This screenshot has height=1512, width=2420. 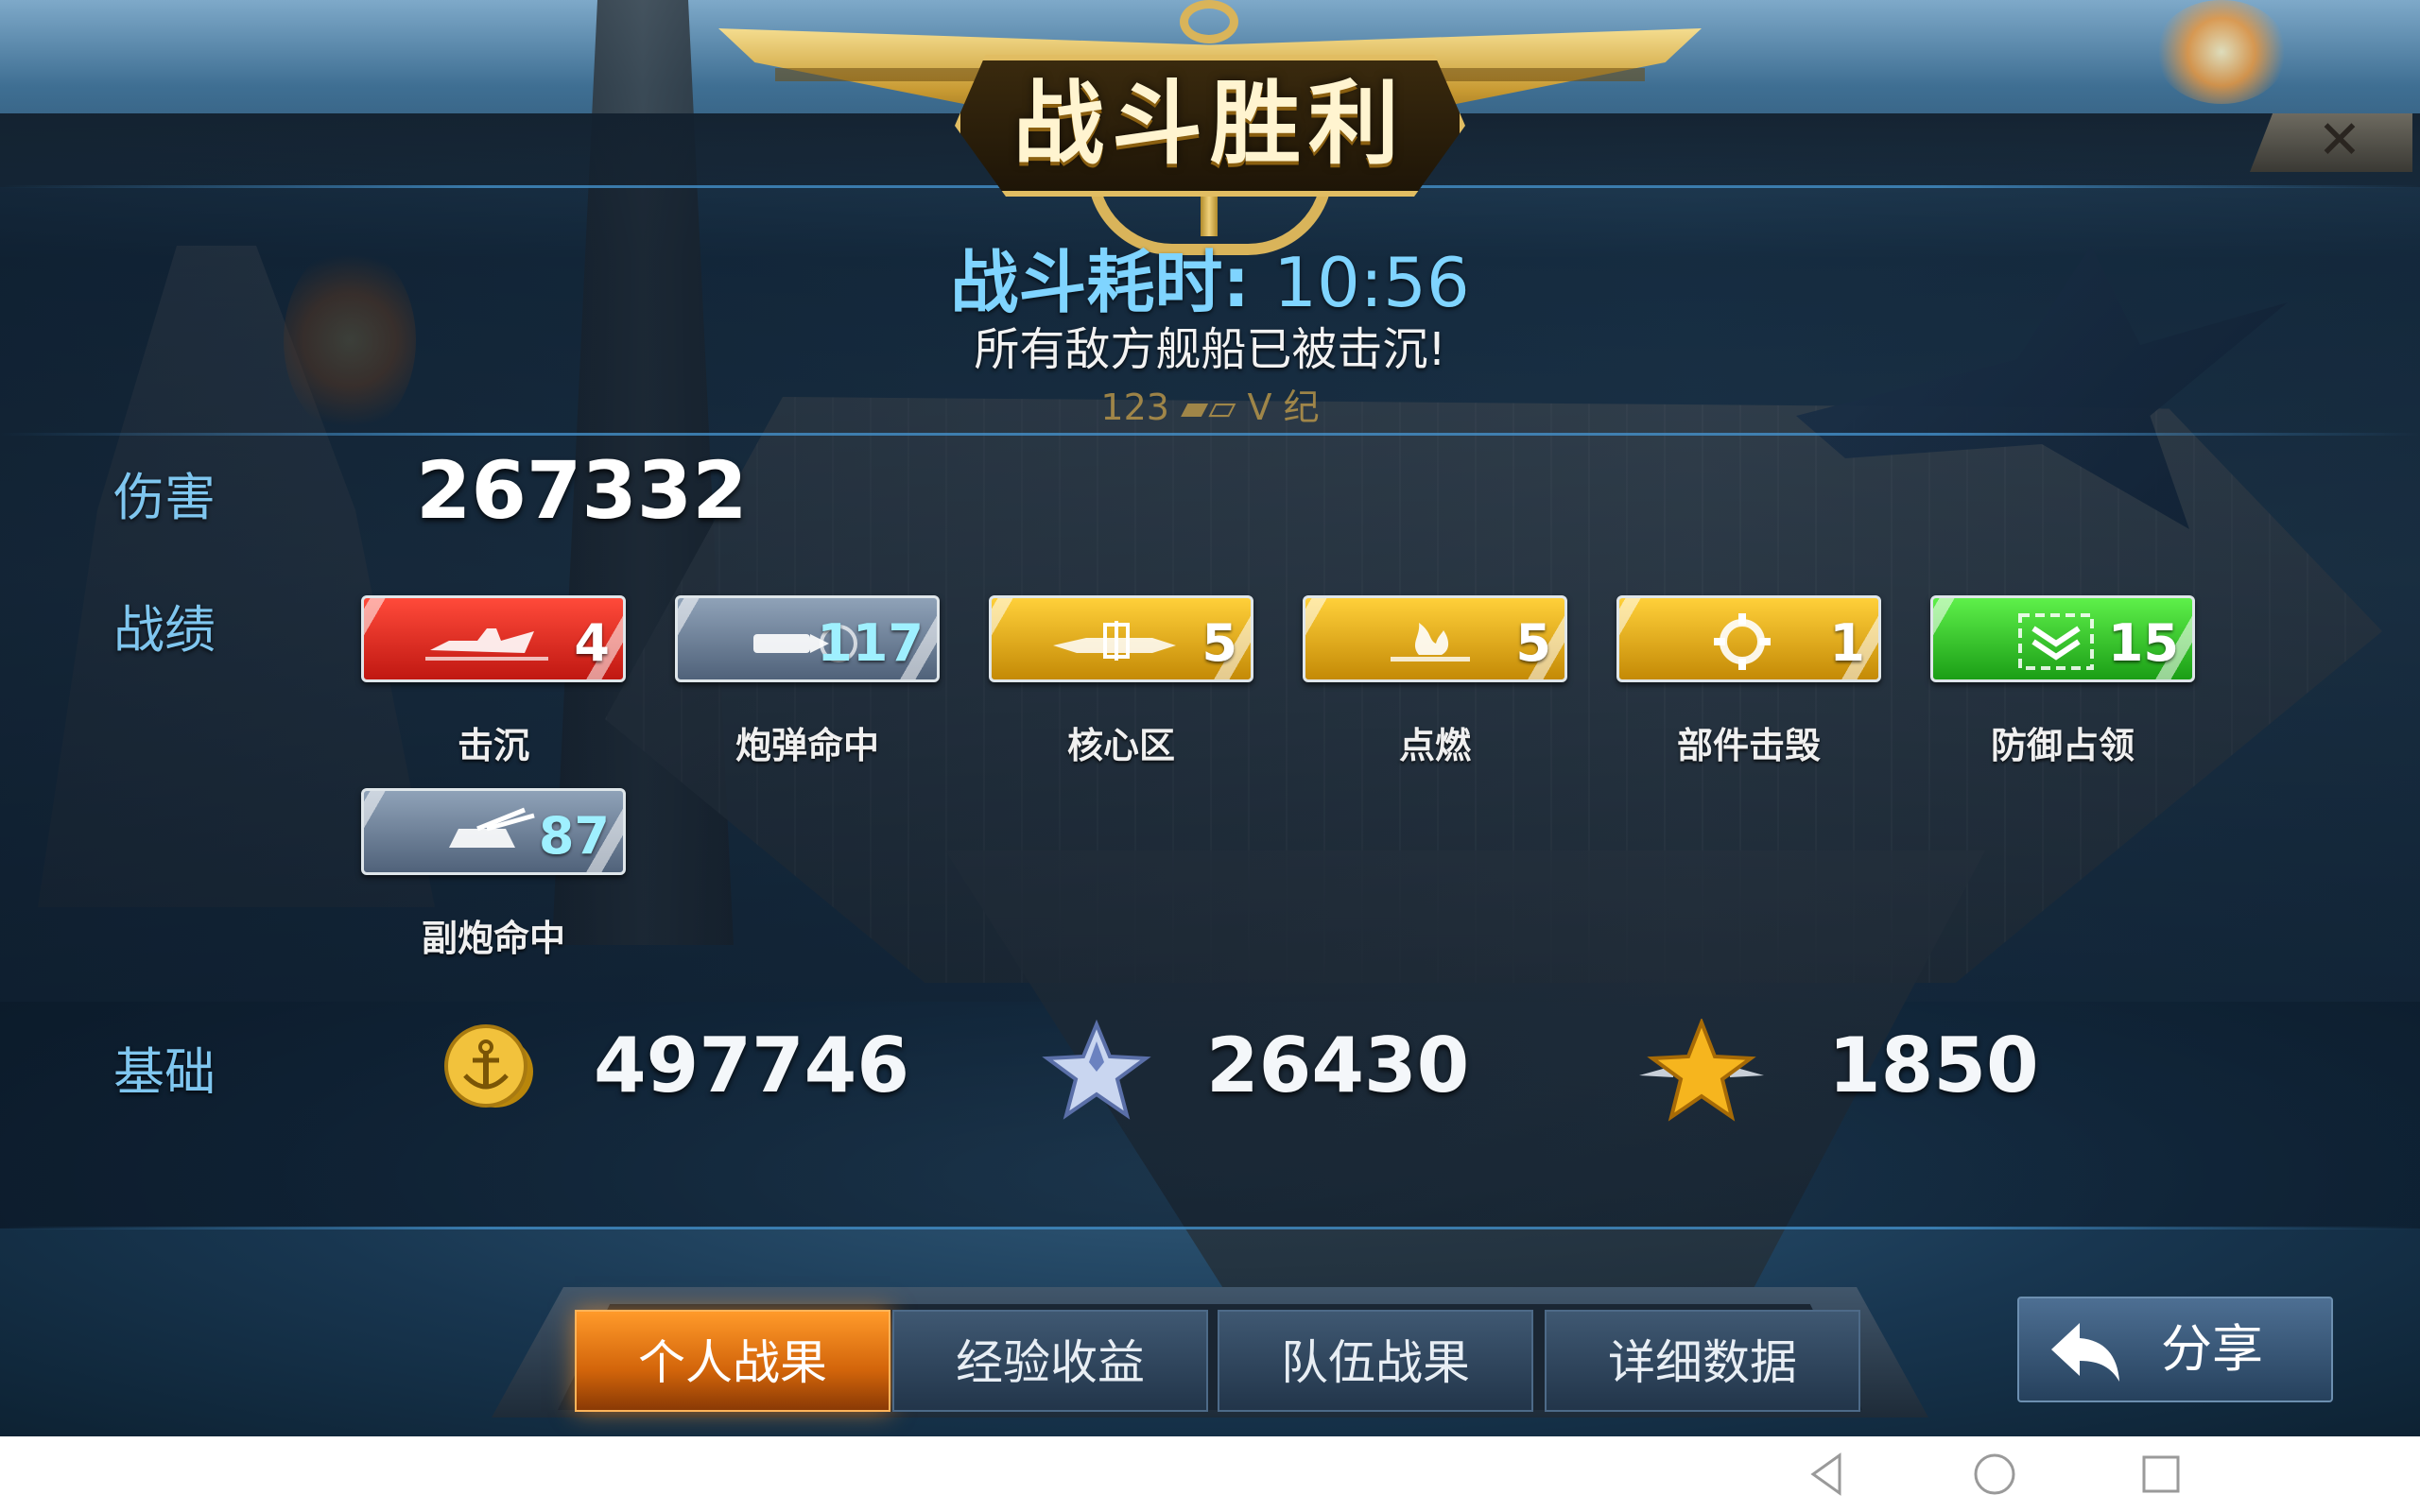 What do you see at coordinates (1847, 643) in the screenshot?
I see `stat-value: 1` at bounding box center [1847, 643].